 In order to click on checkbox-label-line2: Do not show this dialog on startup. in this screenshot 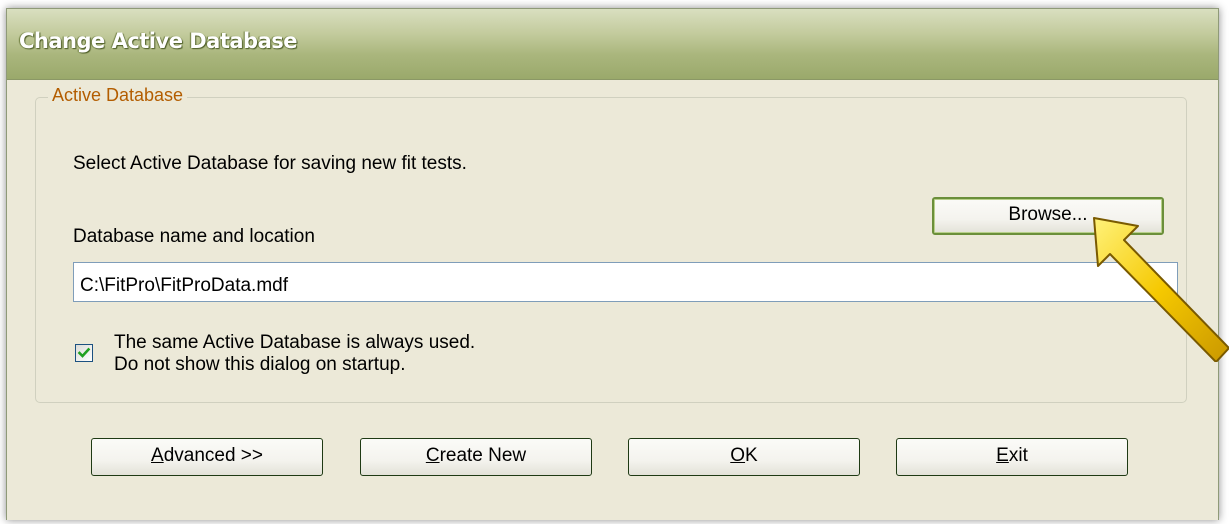, I will do `click(260, 364)`.